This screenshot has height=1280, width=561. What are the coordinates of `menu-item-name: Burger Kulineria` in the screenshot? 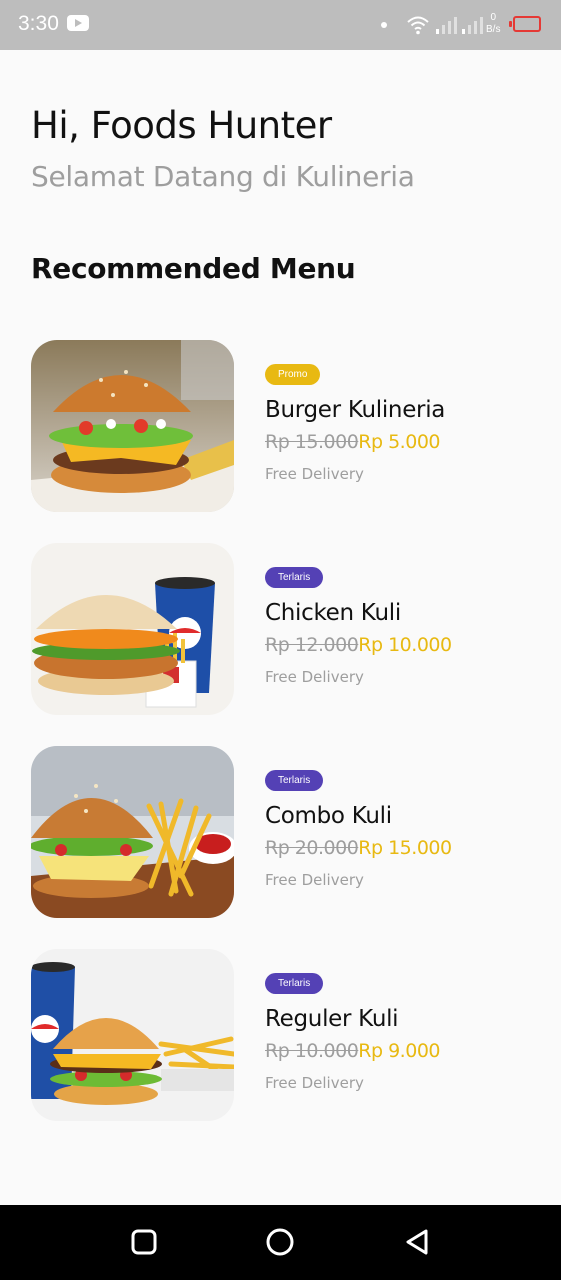 It's located at (355, 410).